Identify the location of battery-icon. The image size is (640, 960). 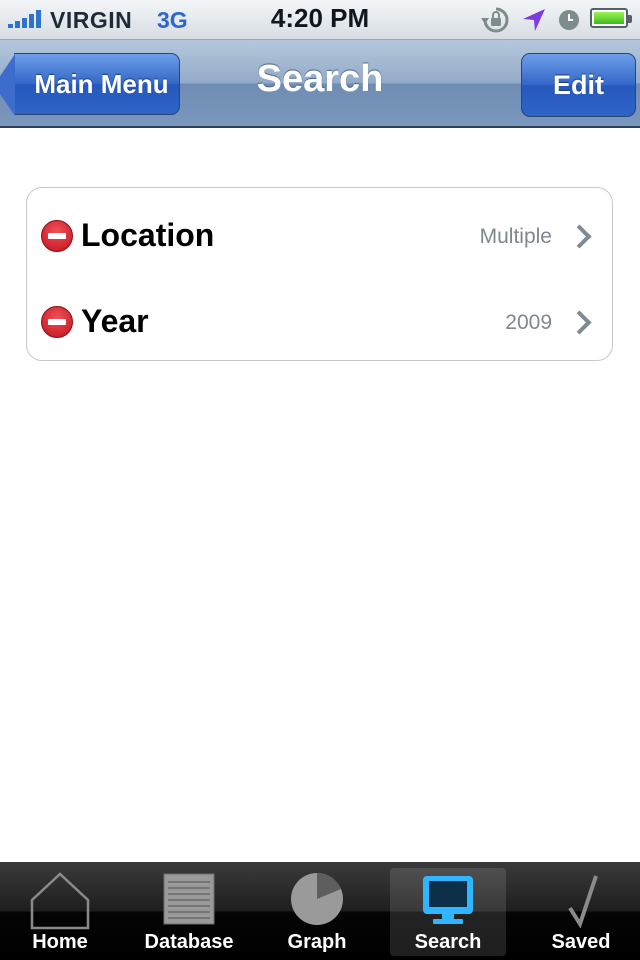
(611, 18).